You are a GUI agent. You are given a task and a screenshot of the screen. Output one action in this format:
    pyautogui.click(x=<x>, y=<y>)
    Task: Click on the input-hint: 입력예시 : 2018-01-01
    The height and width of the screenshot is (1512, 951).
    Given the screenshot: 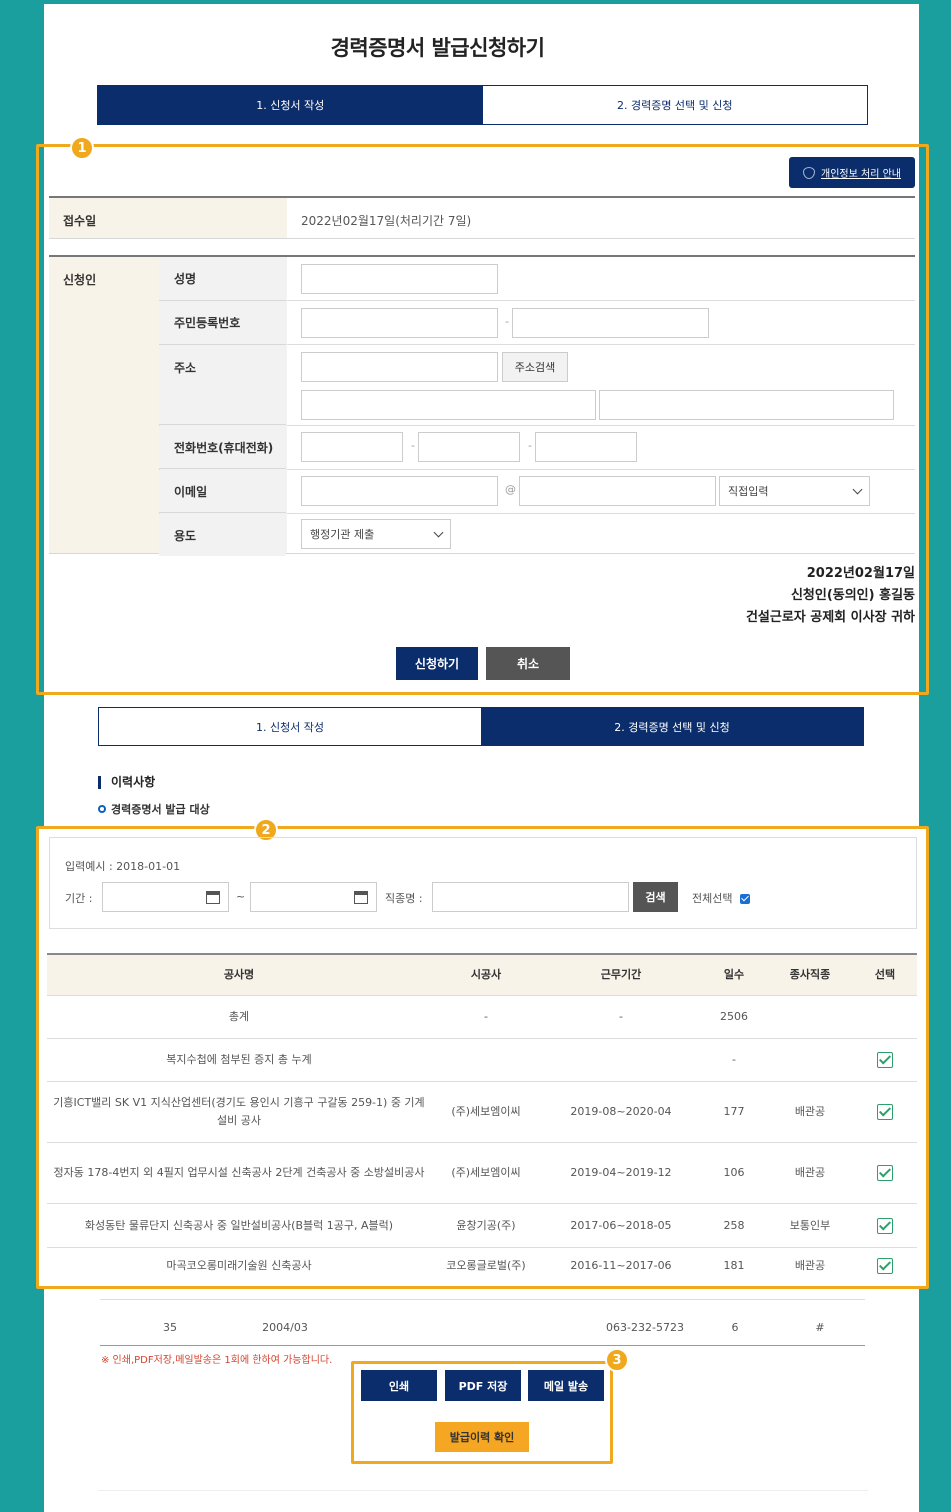 What is the action you would take?
    pyautogui.click(x=123, y=866)
    